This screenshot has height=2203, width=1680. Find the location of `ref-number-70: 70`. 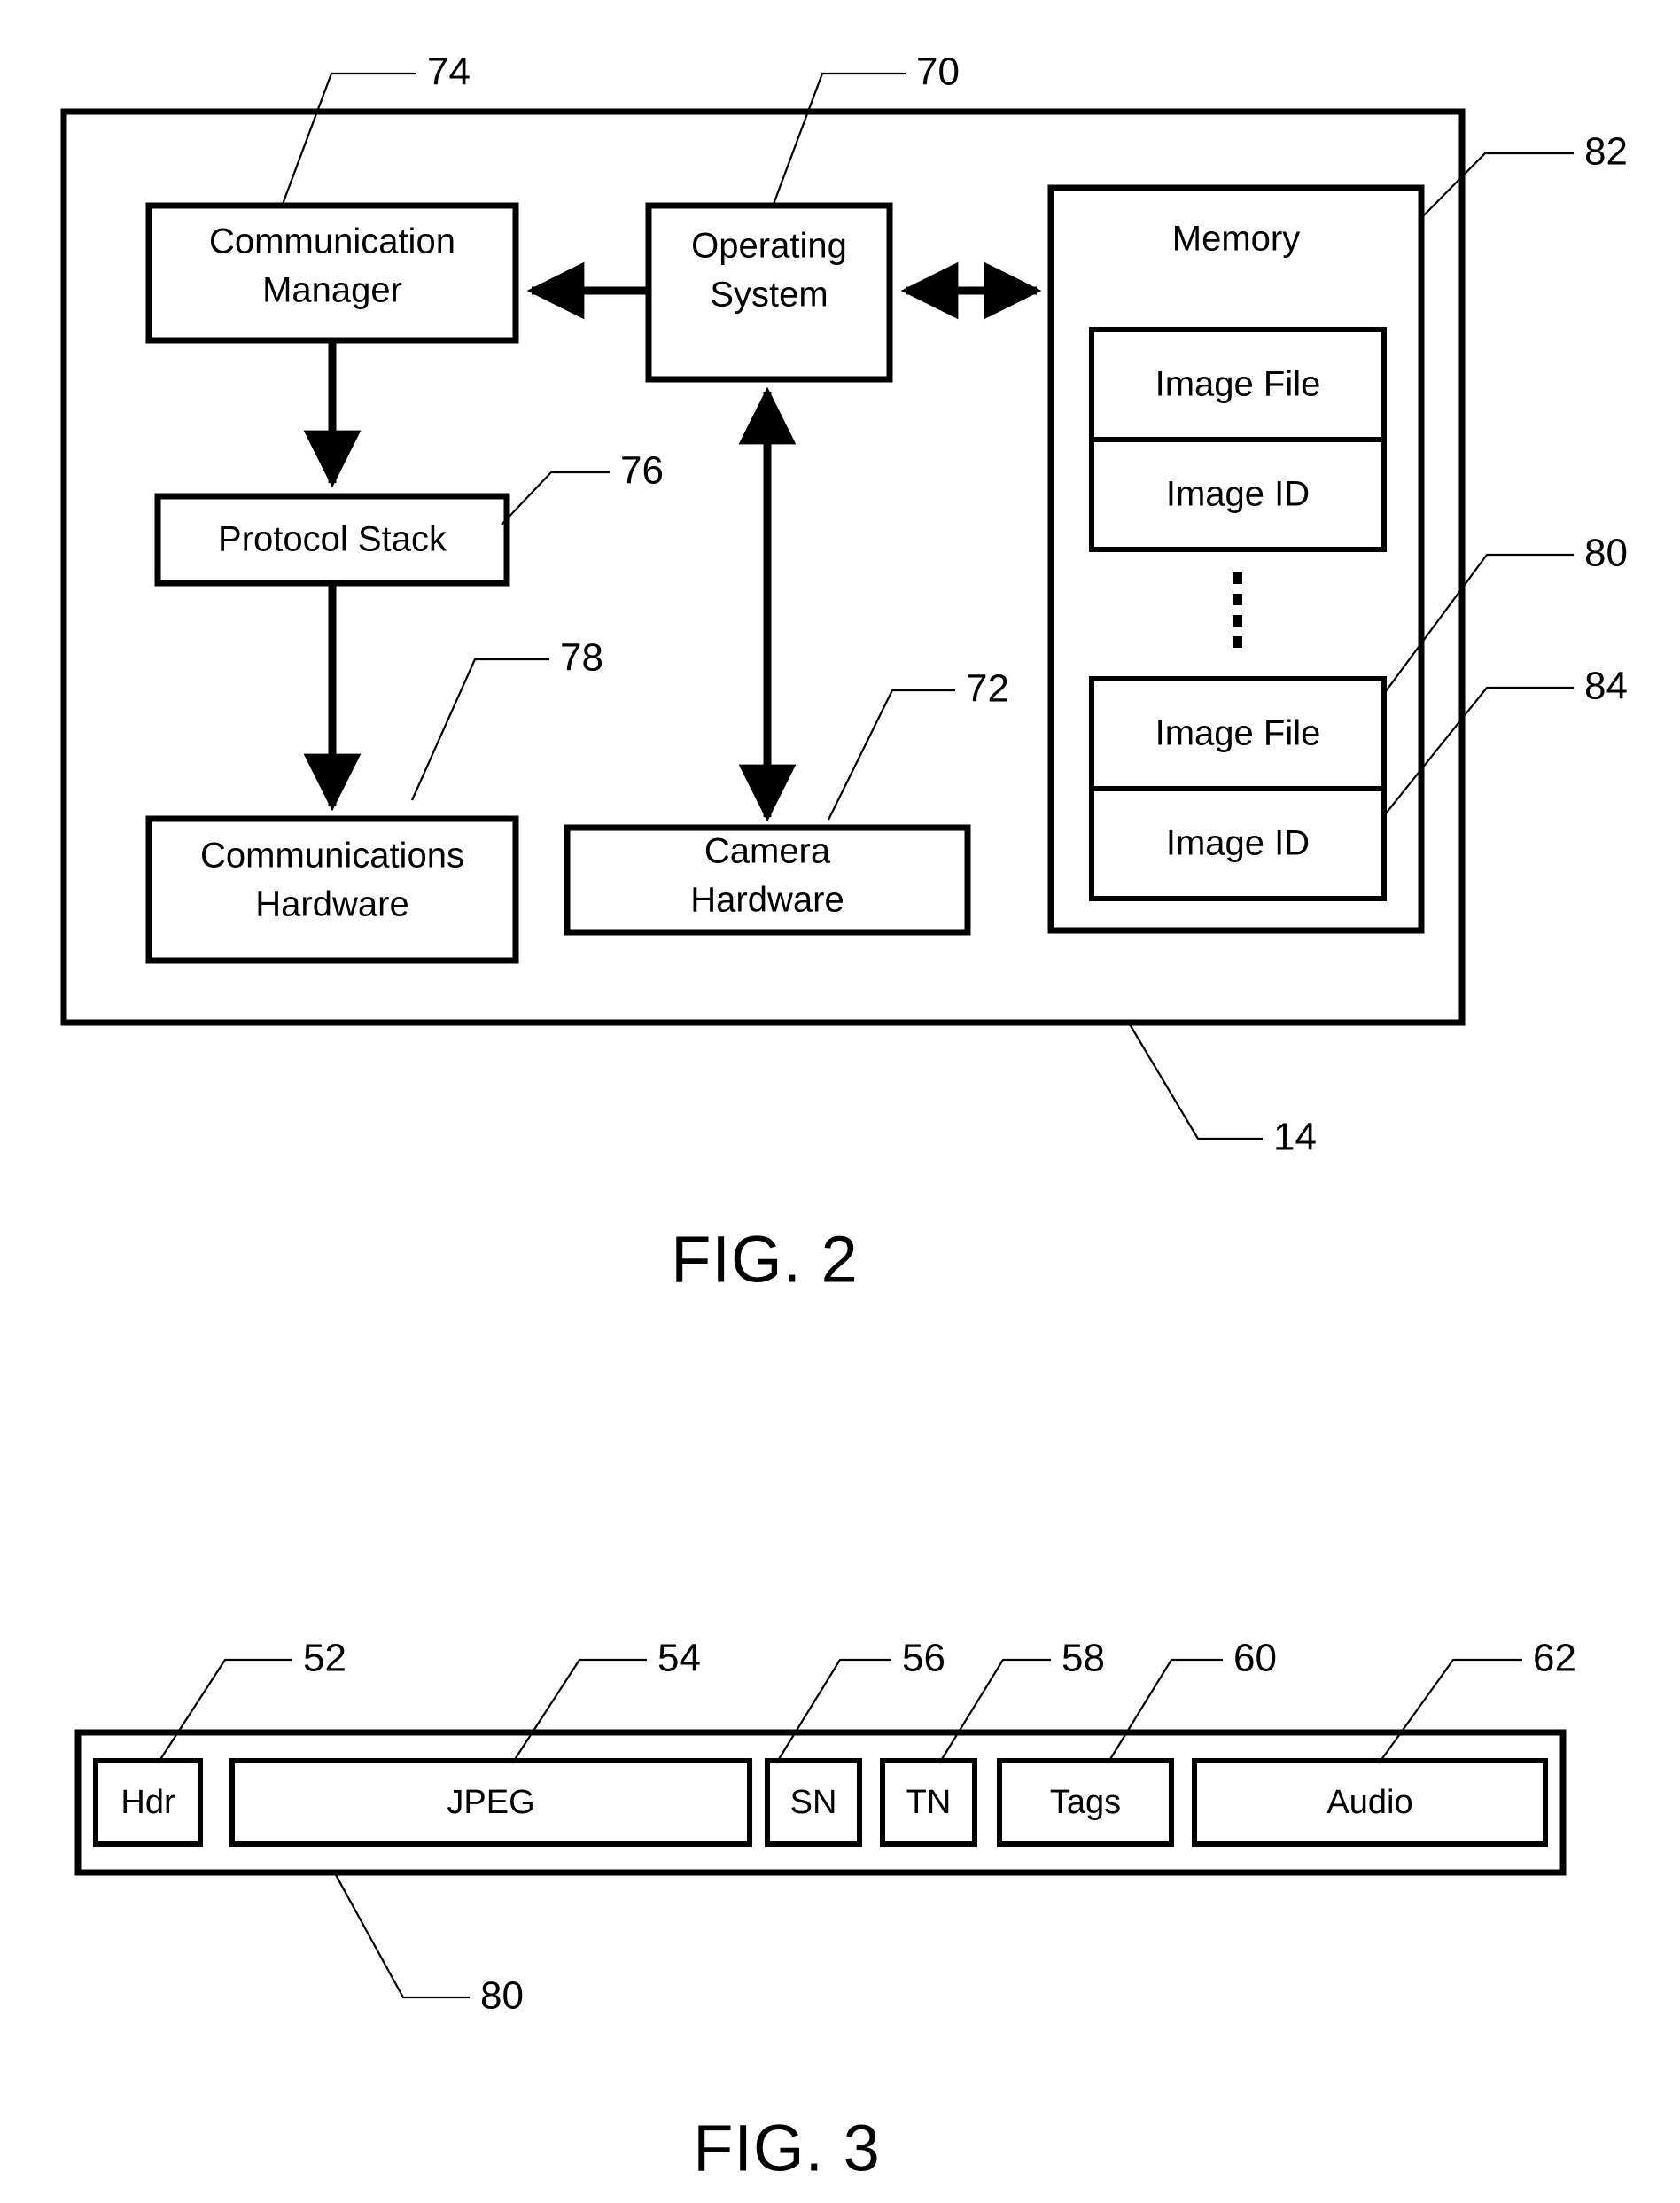

ref-number-70: 70 is located at coordinates (938, 72).